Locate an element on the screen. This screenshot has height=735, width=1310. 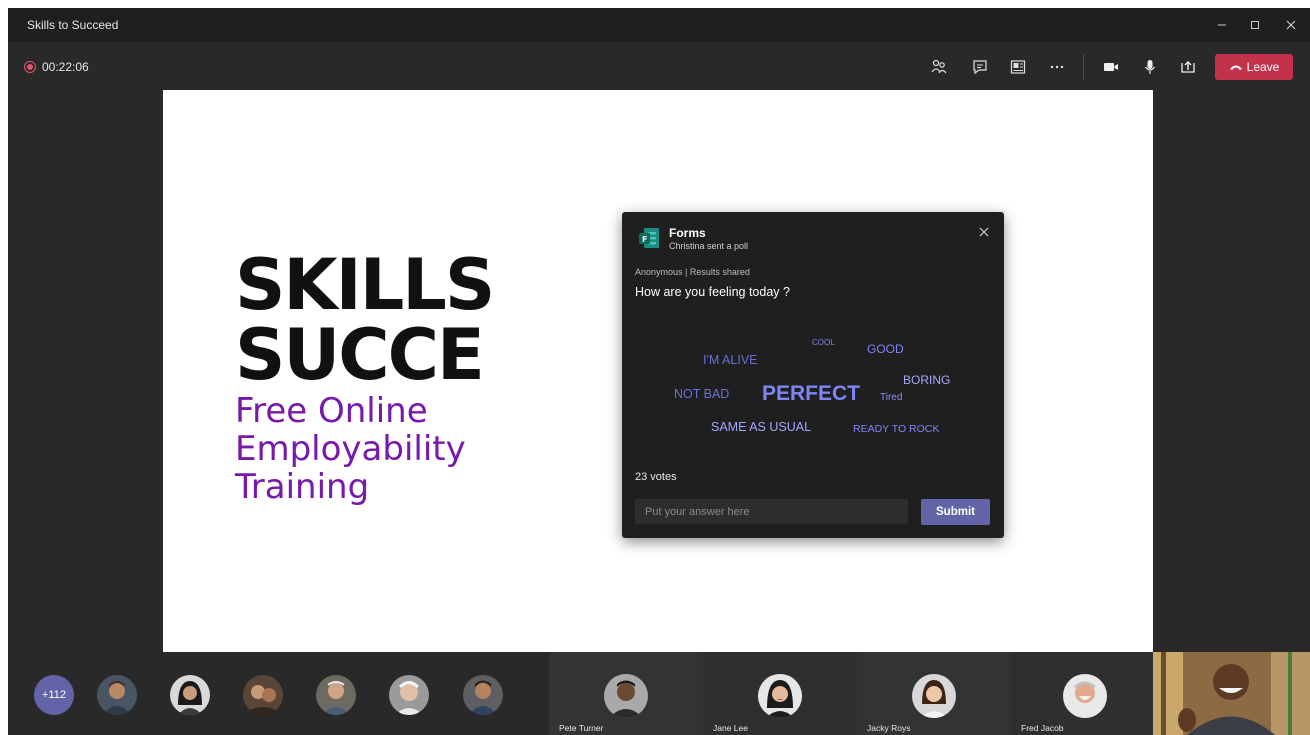
word-cloud-item: READY TO ROCK is located at coordinates (896, 429).